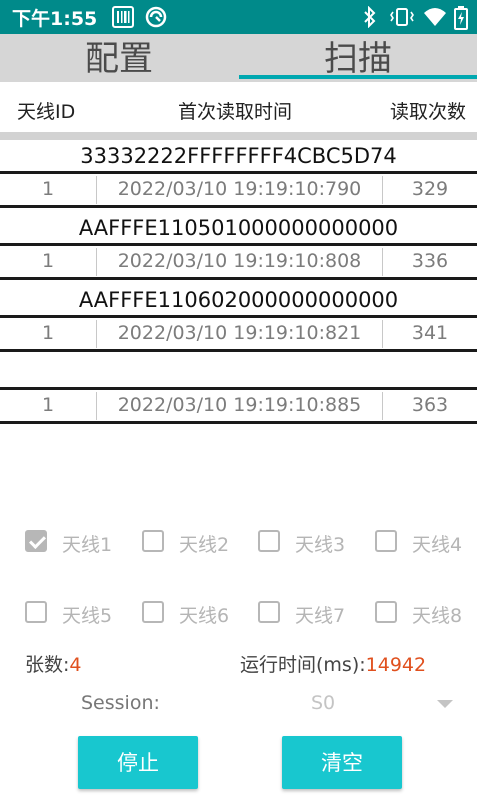  I want to click on cell-time: 2022/03/10 19:19:10:808, so click(239, 261).